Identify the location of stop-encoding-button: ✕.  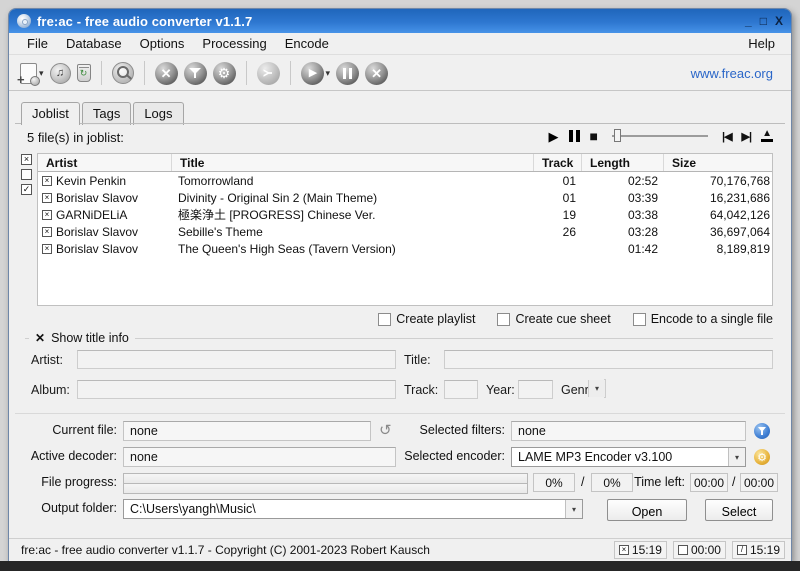
(377, 73).